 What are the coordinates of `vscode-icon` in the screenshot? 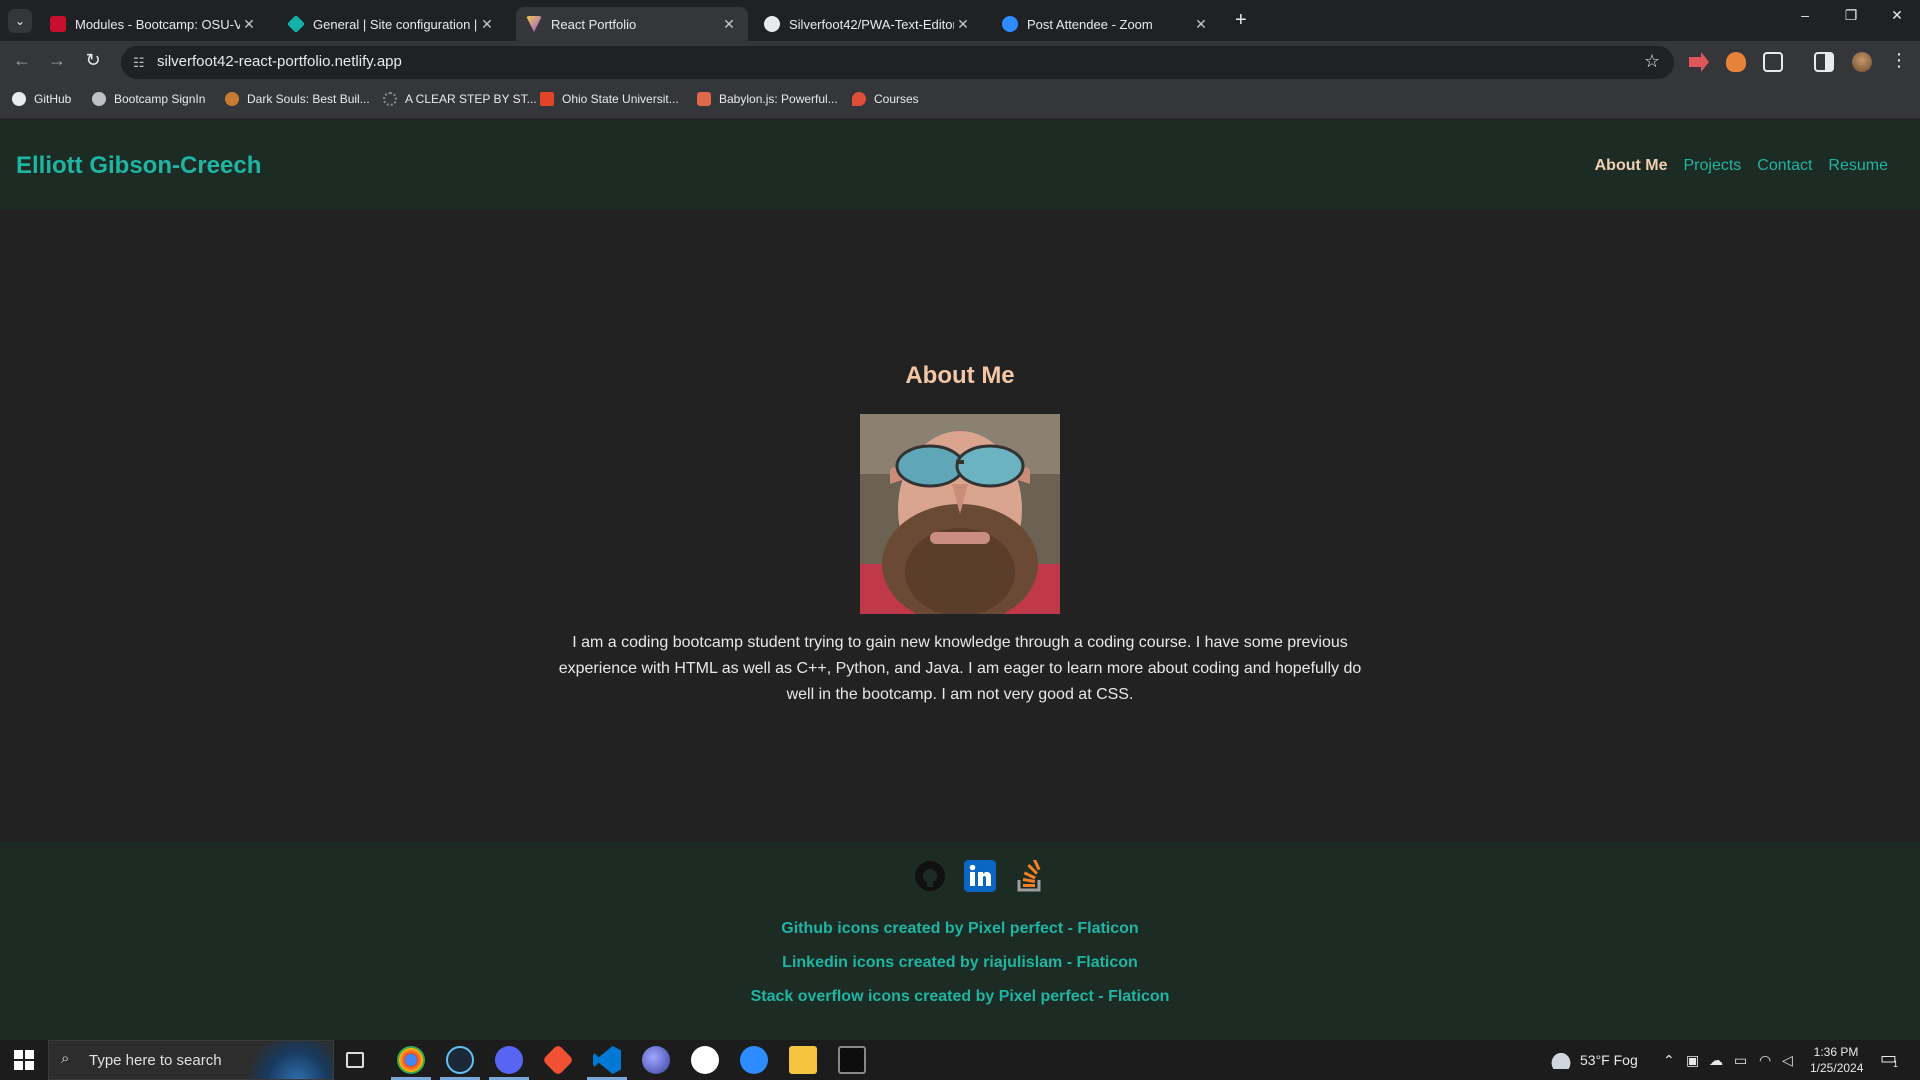 It's located at (607, 1060).